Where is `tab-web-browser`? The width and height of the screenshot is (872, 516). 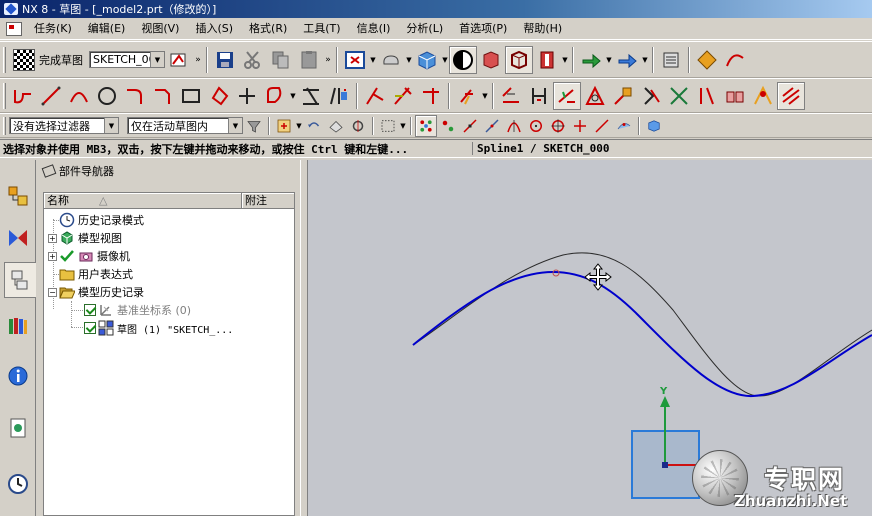 tab-web-browser is located at coordinates (18, 376).